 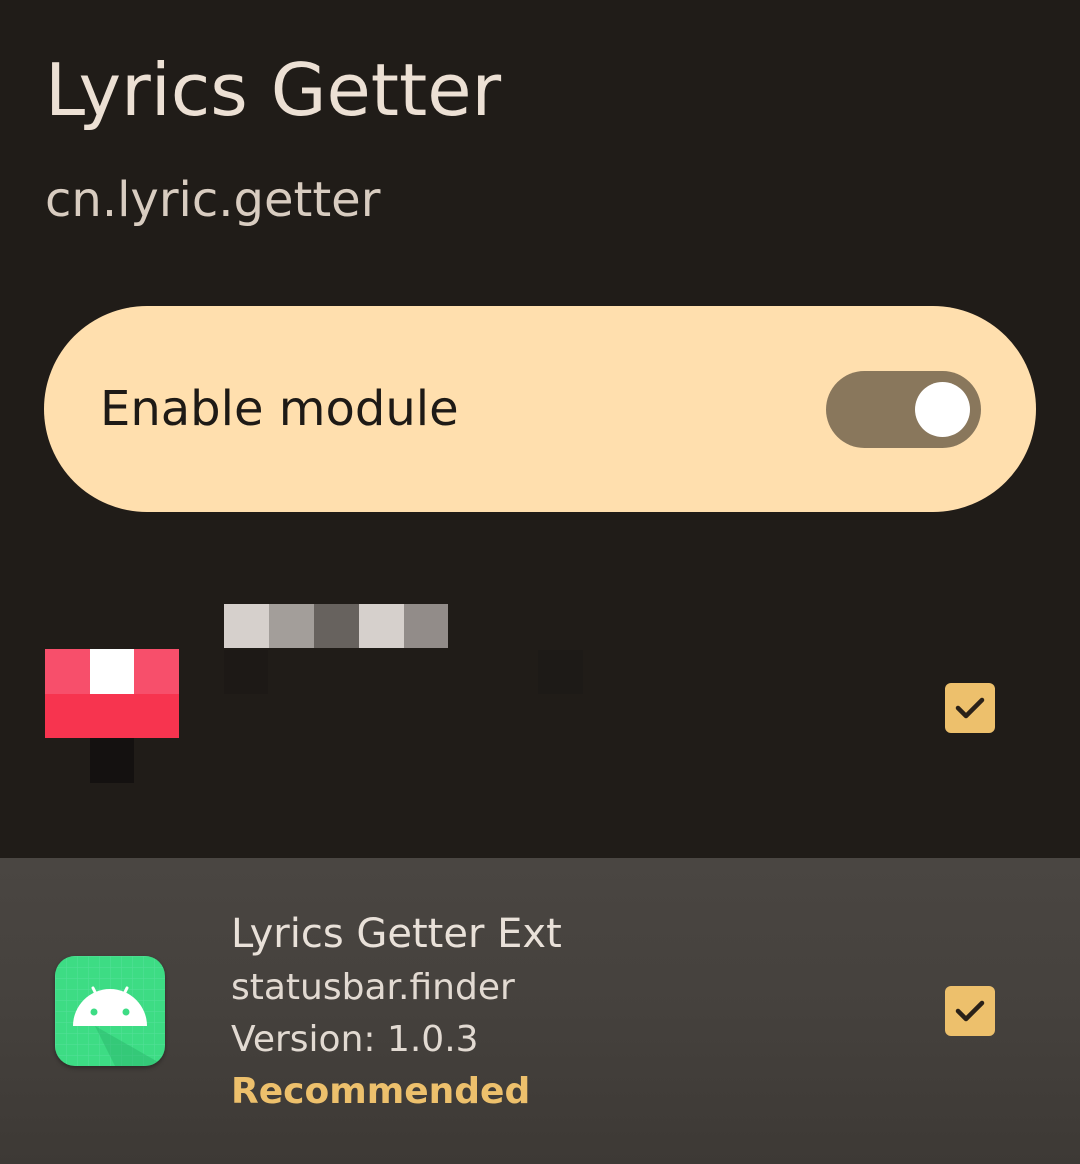 What do you see at coordinates (942, 409) in the screenshot?
I see `switch-thumb` at bounding box center [942, 409].